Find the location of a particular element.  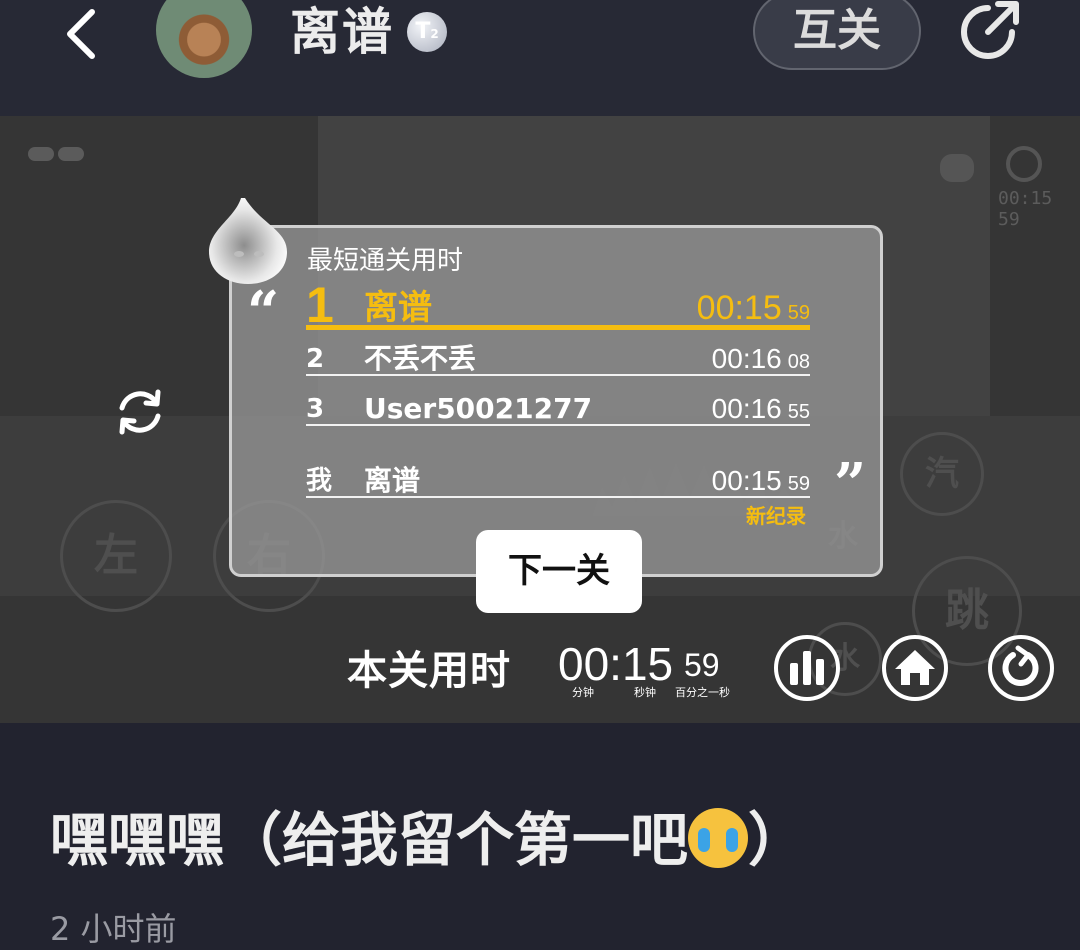

rank: 1 is located at coordinates (320, 305).